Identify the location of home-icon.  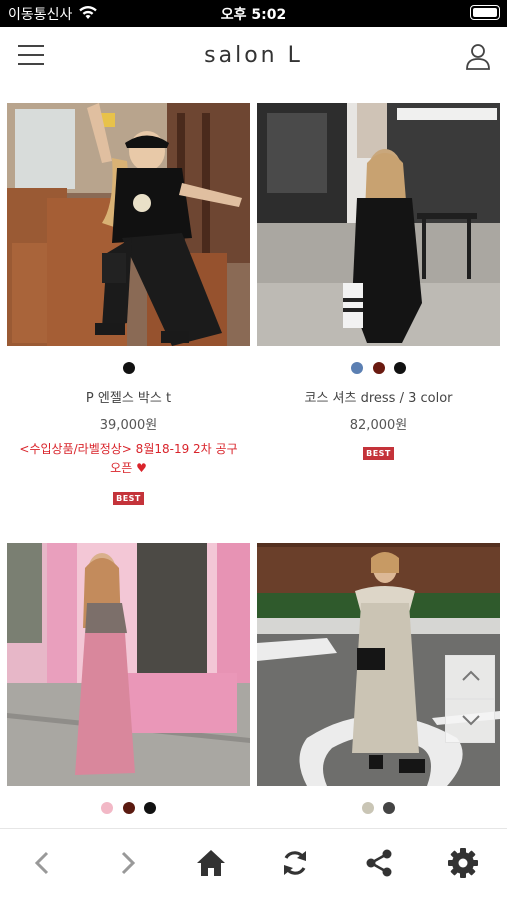
(211, 863).